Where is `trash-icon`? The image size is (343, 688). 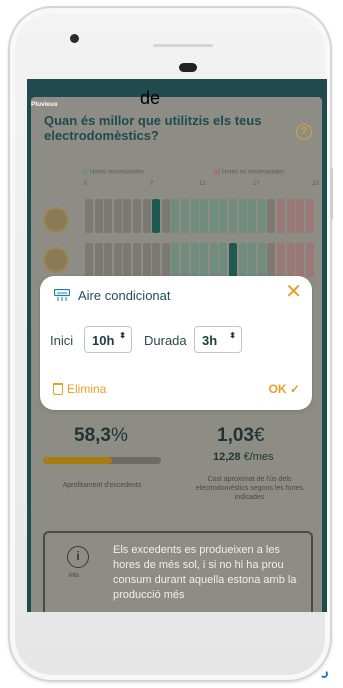 trash-icon is located at coordinates (58, 389).